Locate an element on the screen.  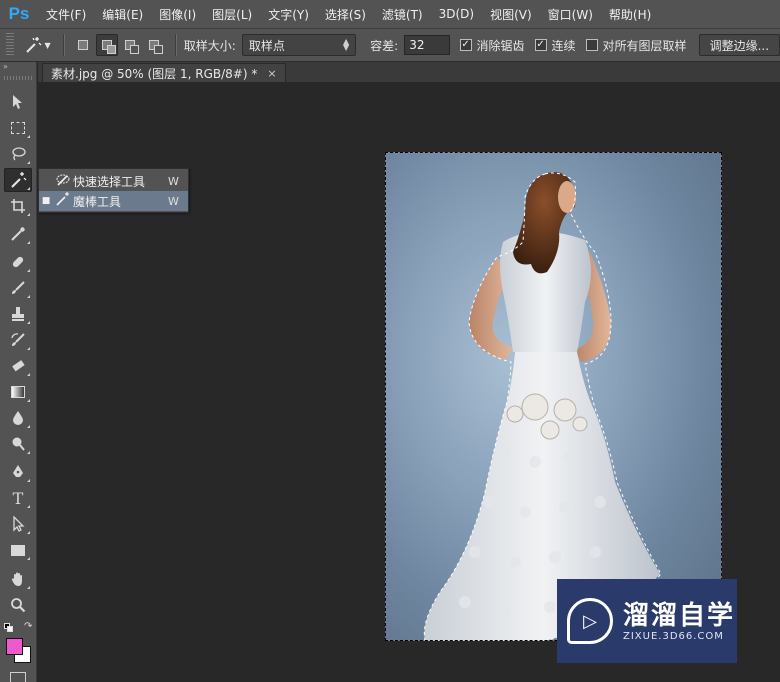
dodge-icon is located at coordinates (18, 444).